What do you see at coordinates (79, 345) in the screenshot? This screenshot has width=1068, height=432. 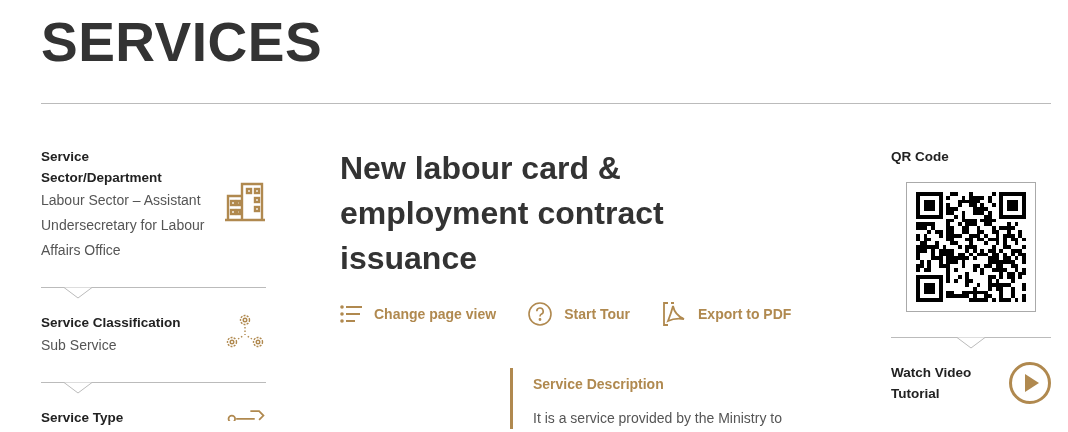 I see `detail-value: Sub Service` at bounding box center [79, 345].